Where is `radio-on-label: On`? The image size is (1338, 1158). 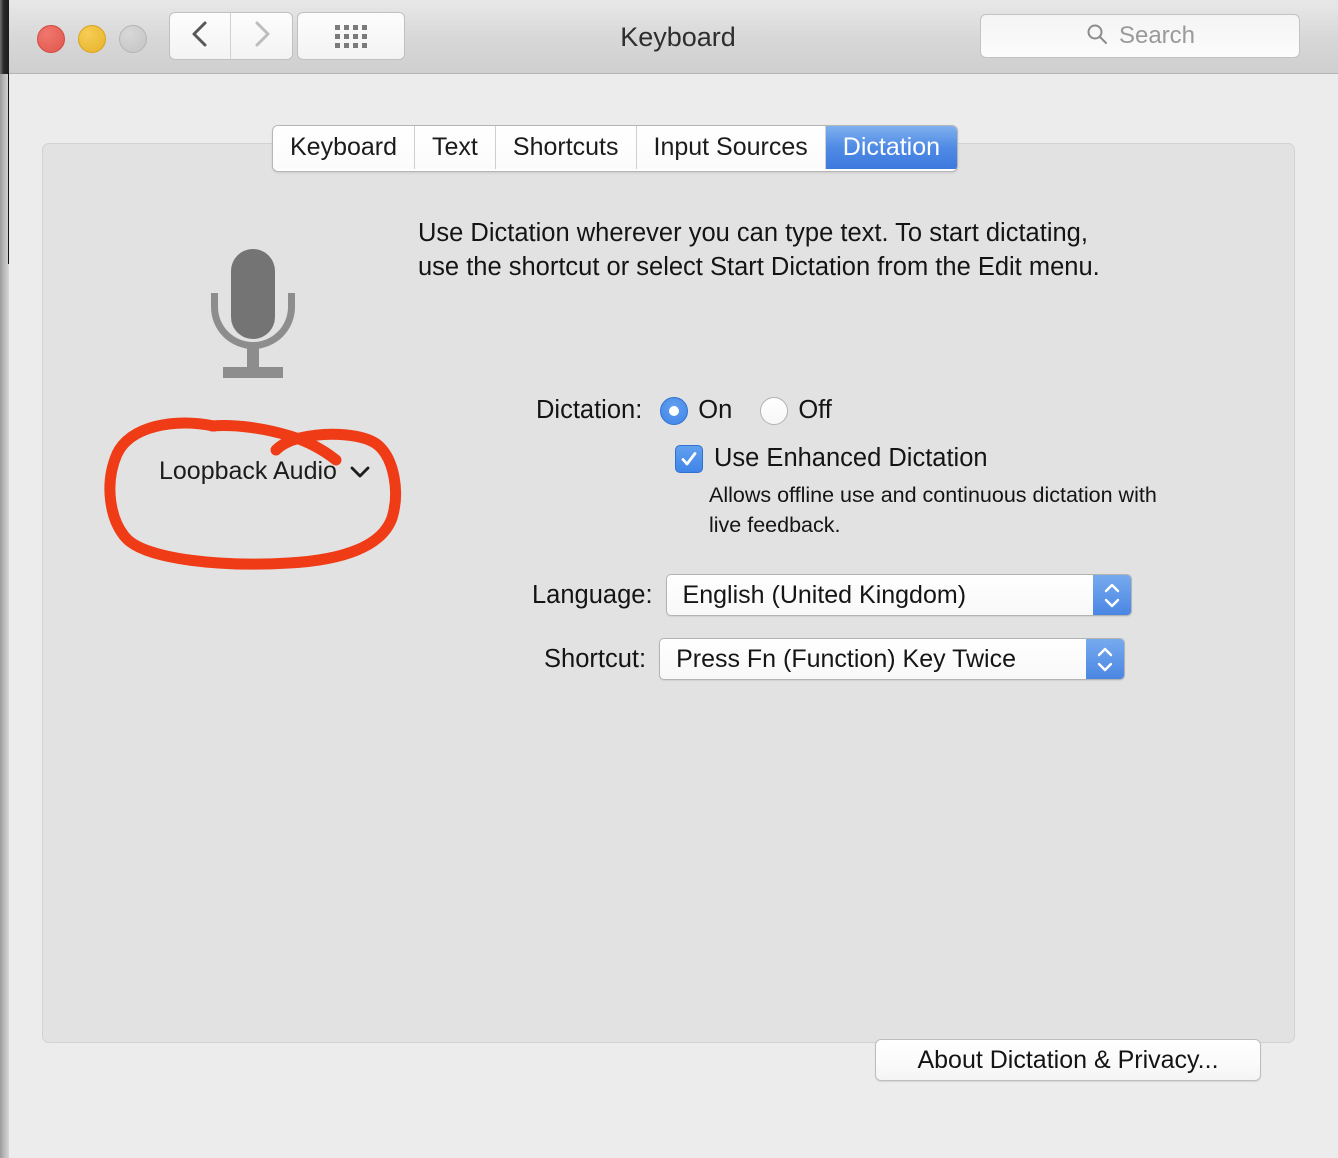 radio-on-label: On is located at coordinates (715, 410).